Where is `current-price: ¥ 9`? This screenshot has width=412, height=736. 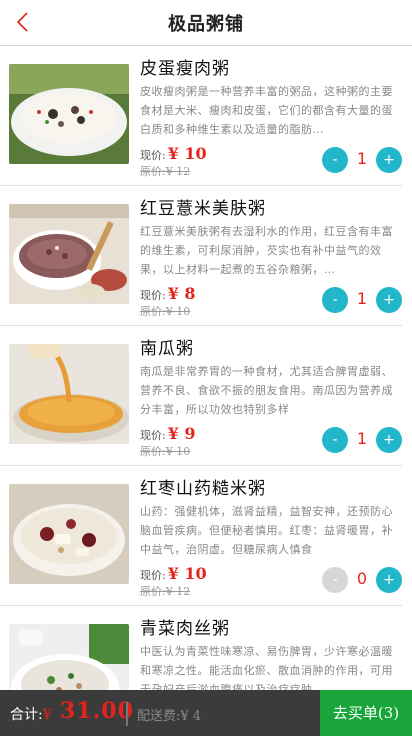
current-price: ¥ 9 is located at coordinates (181, 433).